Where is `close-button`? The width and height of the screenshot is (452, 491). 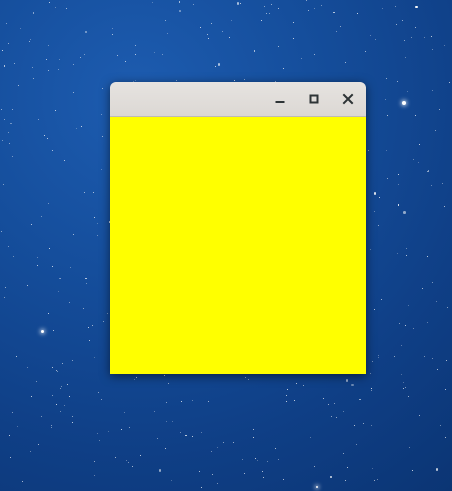 close-button is located at coordinates (348, 99).